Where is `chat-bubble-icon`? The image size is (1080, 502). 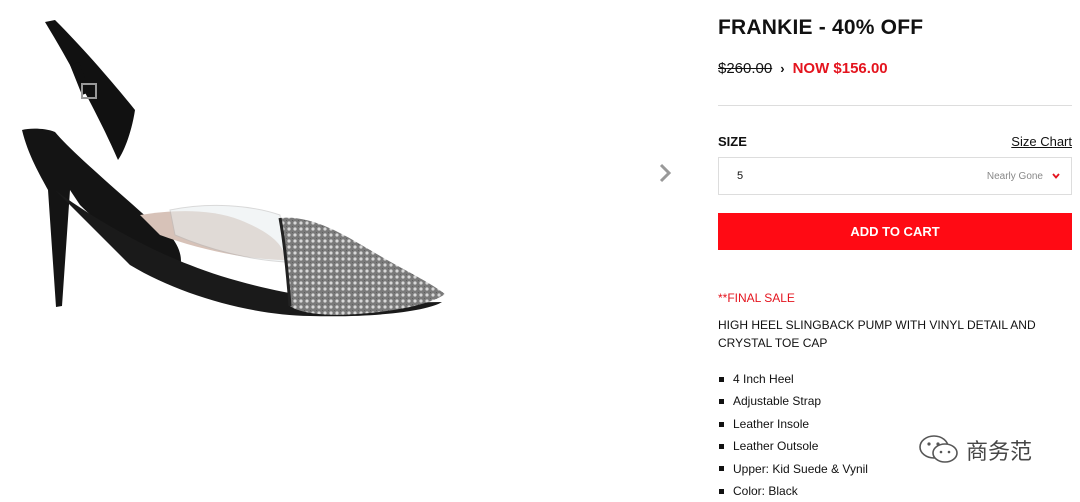 chat-bubble-icon is located at coordinates (938, 449).